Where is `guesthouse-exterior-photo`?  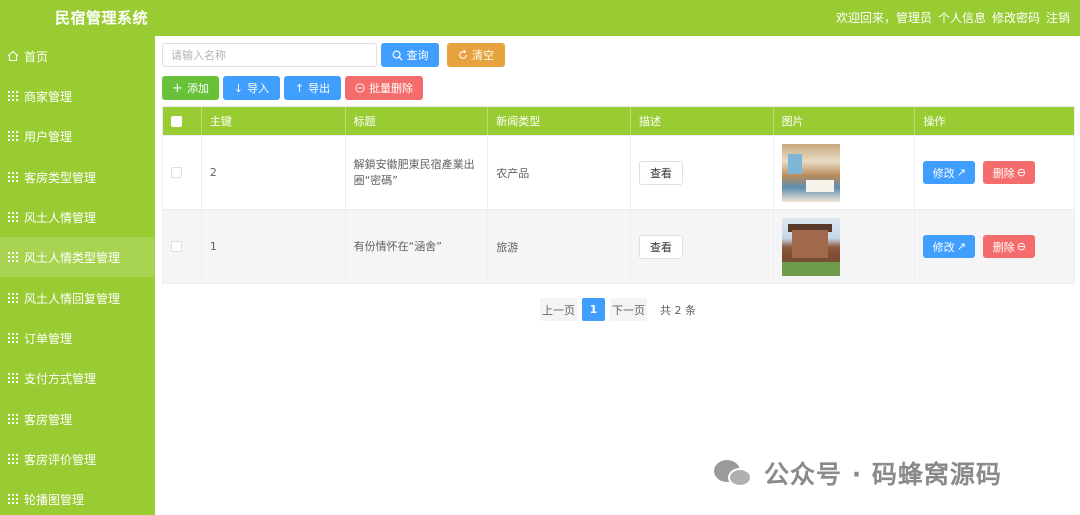
guesthouse-exterior-photo is located at coordinates (810, 246).